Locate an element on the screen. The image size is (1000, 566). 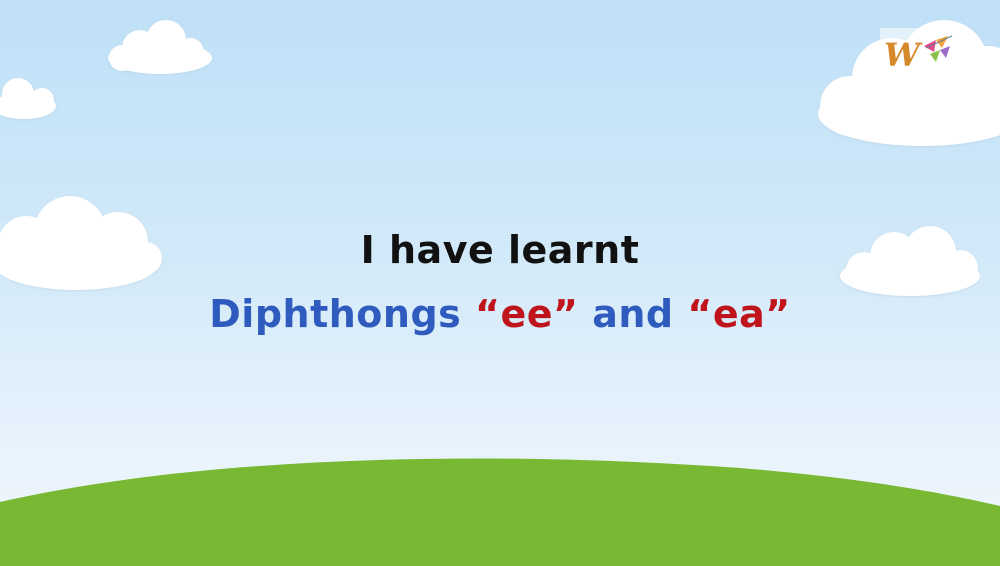
subheading-diphthongs: Diphthongs “ee” and “ea” is located at coordinates (500, 314).